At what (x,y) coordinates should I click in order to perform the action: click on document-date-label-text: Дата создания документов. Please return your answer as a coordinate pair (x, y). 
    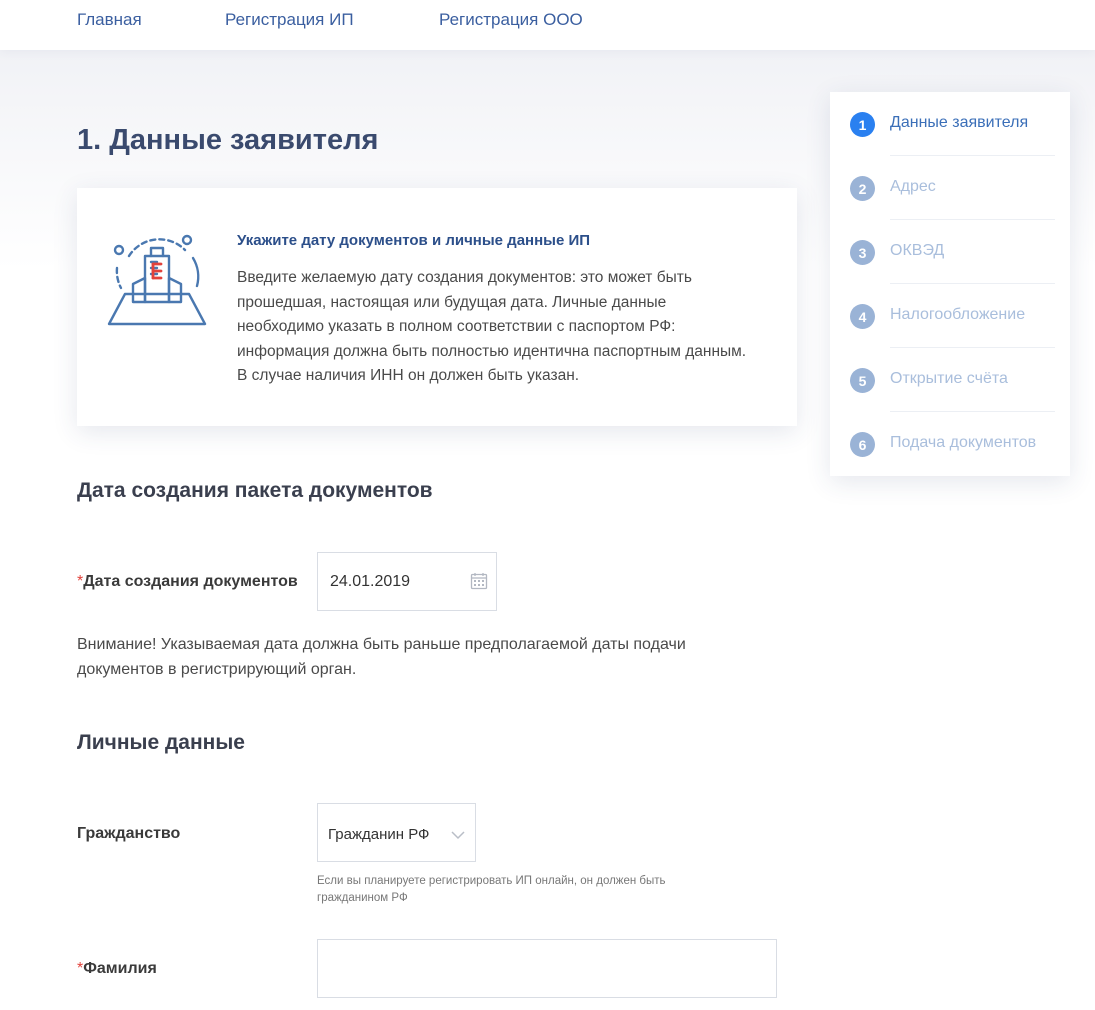
    Looking at the image, I should click on (190, 581).